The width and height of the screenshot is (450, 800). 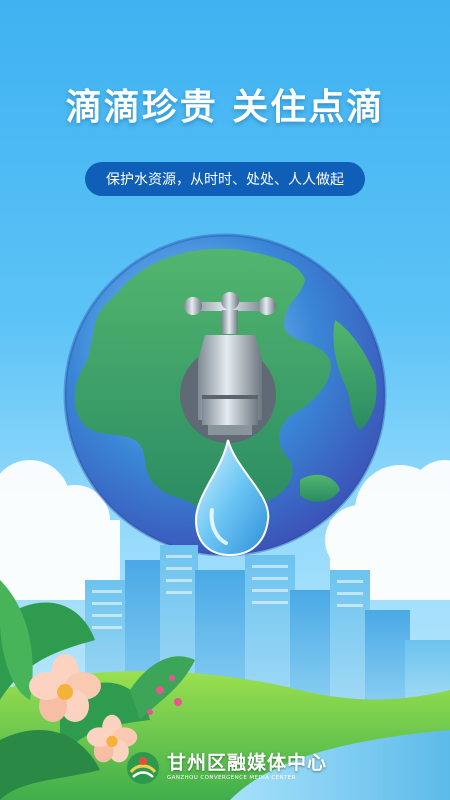 I want to click on poster-title: 滴滴珍贵 关住点滴, so click(x=225, y=107).